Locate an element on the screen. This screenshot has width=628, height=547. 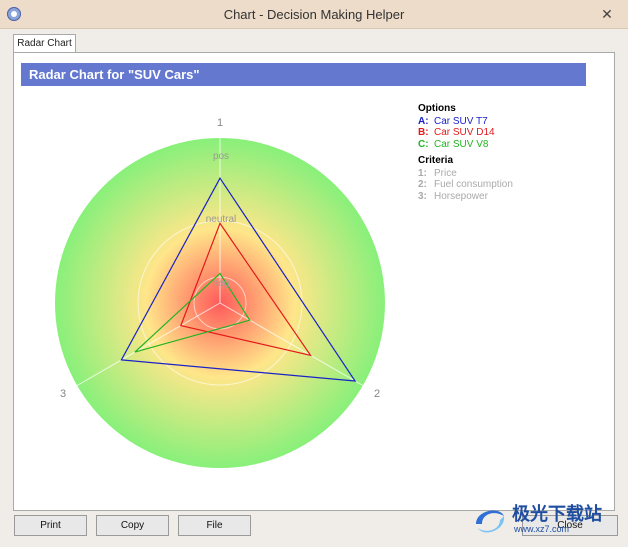
legend-option-label: Car SUV D14 is located at coordinates (464, 132).